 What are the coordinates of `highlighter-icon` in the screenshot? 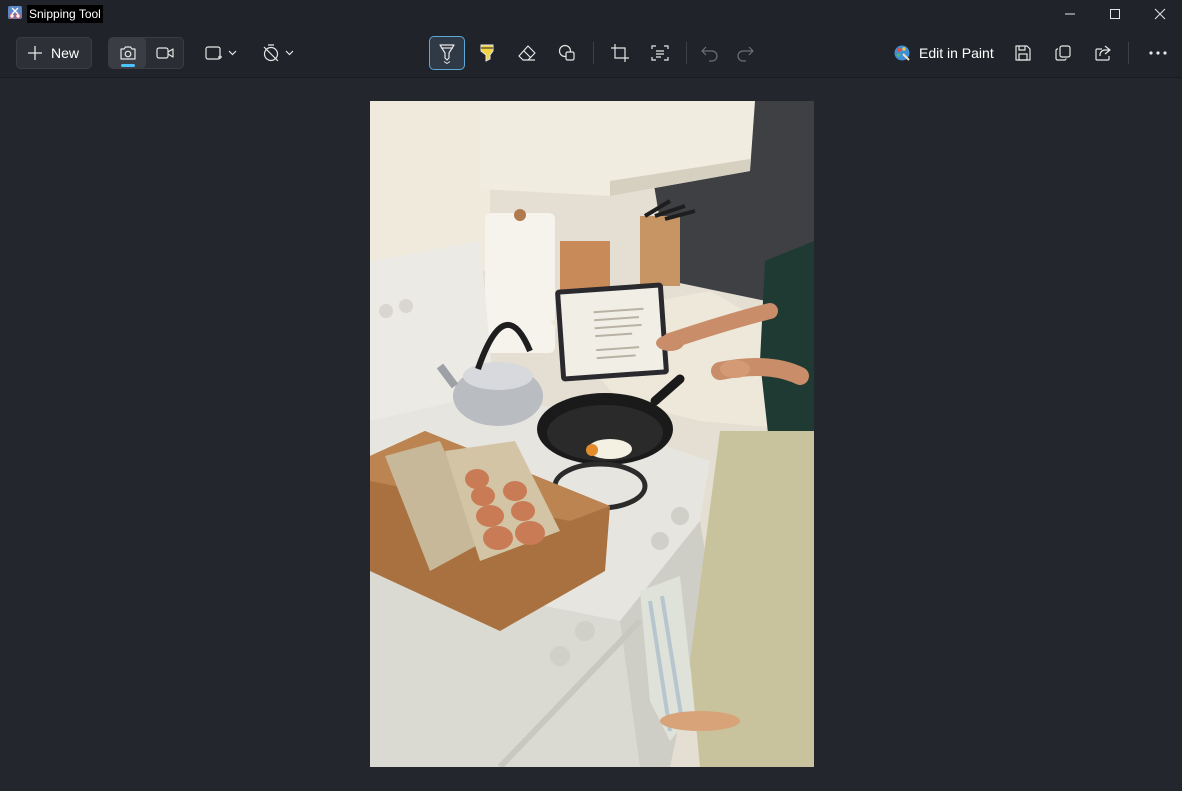 It's located at (487, 53).